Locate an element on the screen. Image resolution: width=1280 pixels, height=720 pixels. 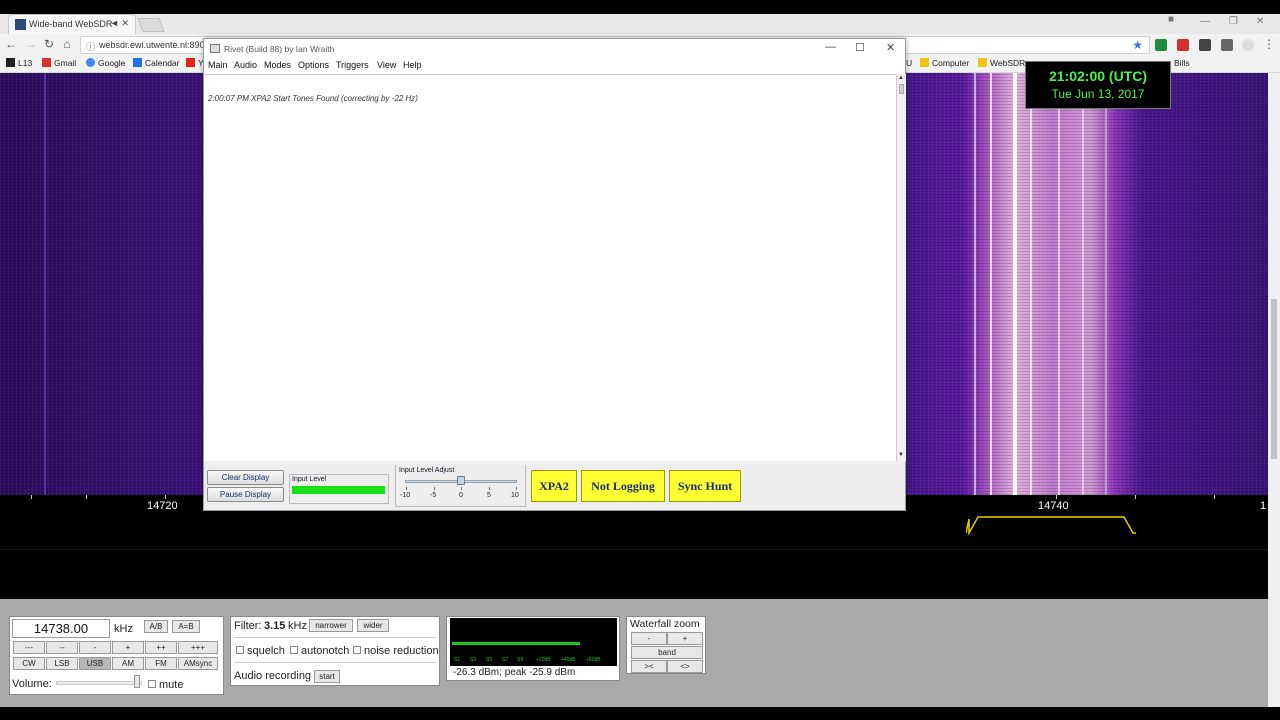
a-equals-b-button: A=B is located at coordinates (186, 626).